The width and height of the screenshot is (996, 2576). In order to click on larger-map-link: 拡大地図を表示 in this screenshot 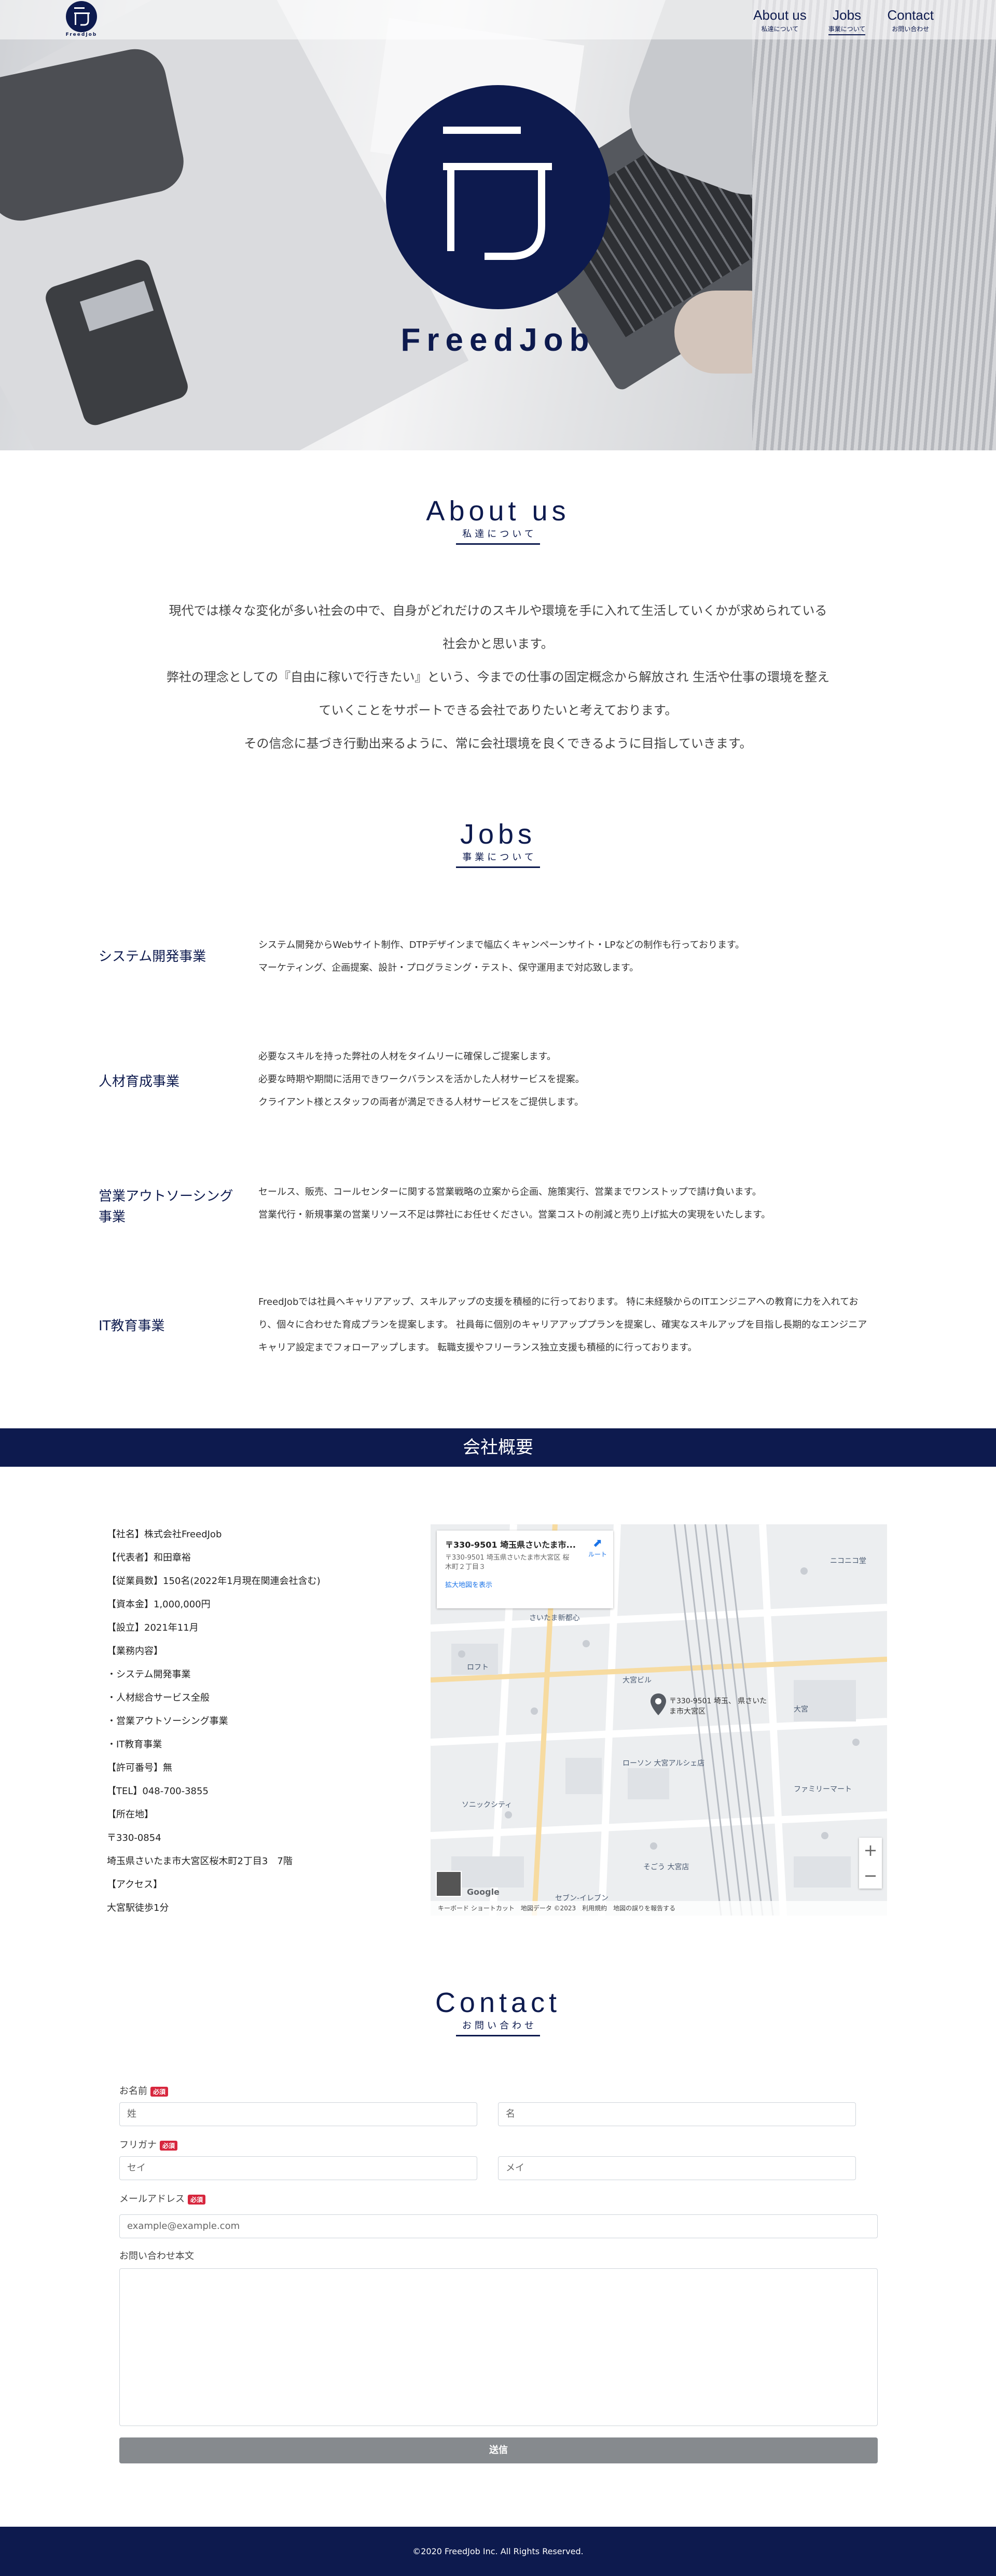, I will do `click(525, 1584)`.